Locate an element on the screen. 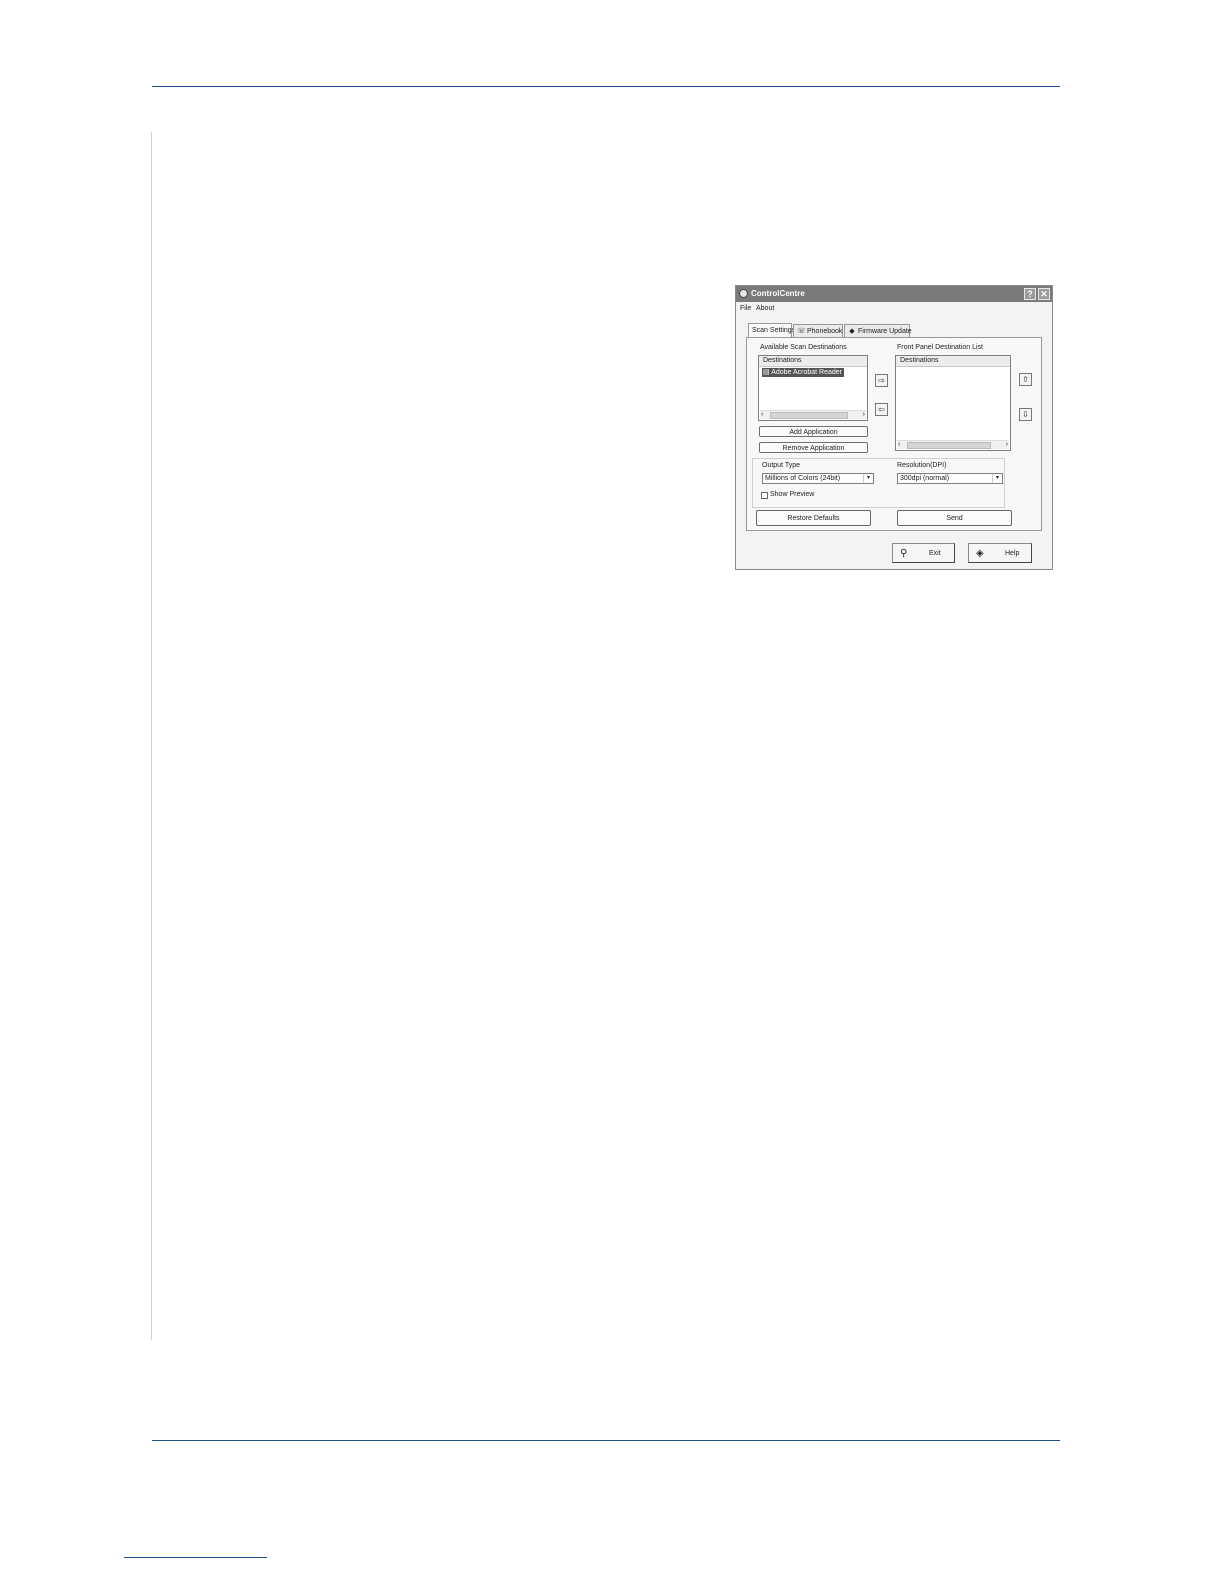  move-left-button: ⇦ is located at coordinates (881, 409).